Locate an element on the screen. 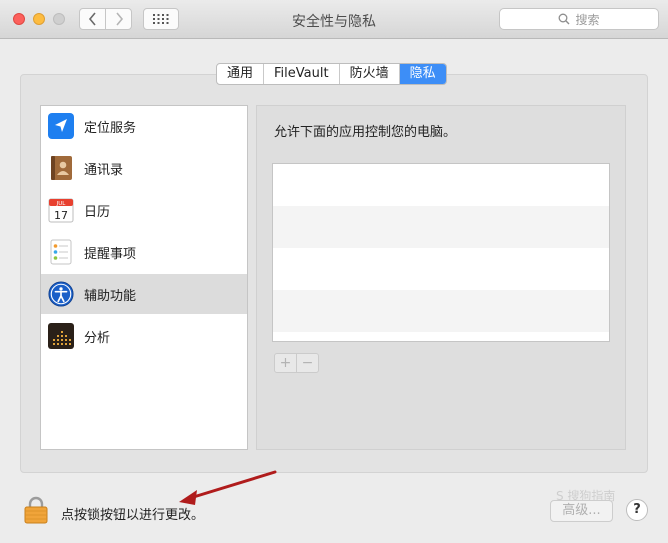  tab-privacy: 隐私 is located at coordinates (422, 74).